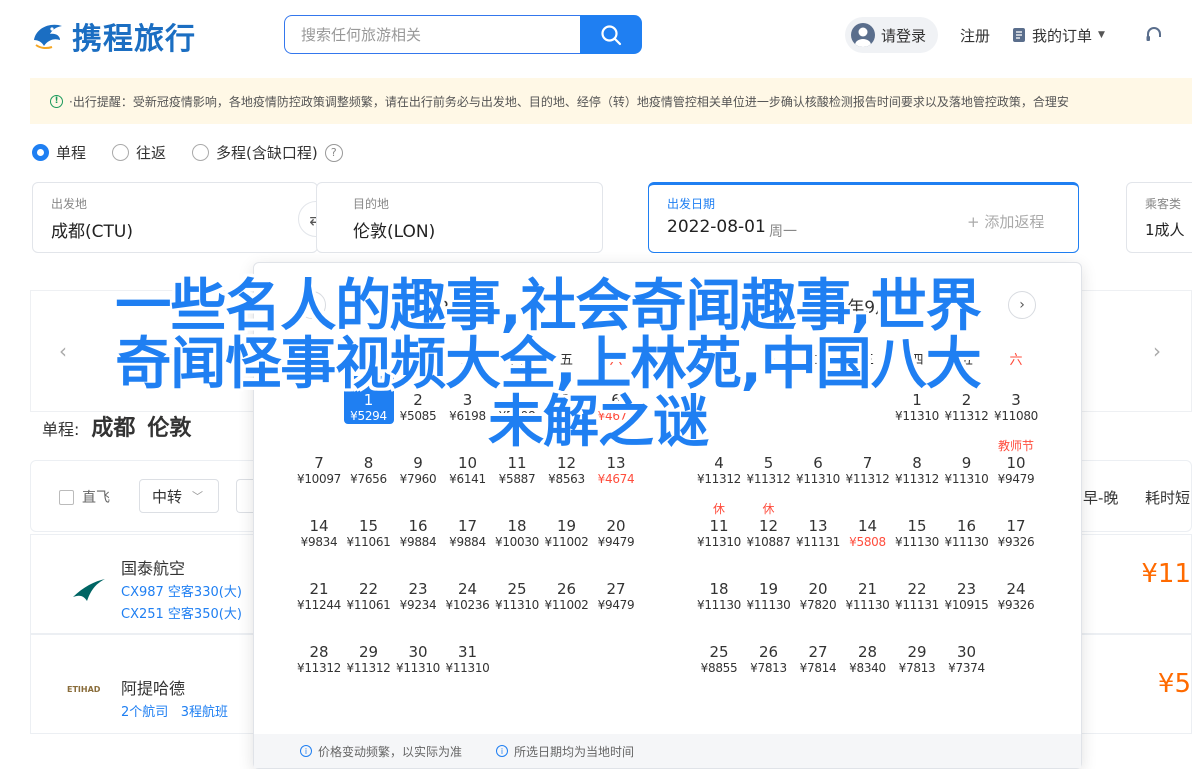 The image size is (1192, 769). What do you see at coordinates (517, 526) in the screenshot?
I see `calendar-day: 18 ¥10030` at bounding box center [517, 526].